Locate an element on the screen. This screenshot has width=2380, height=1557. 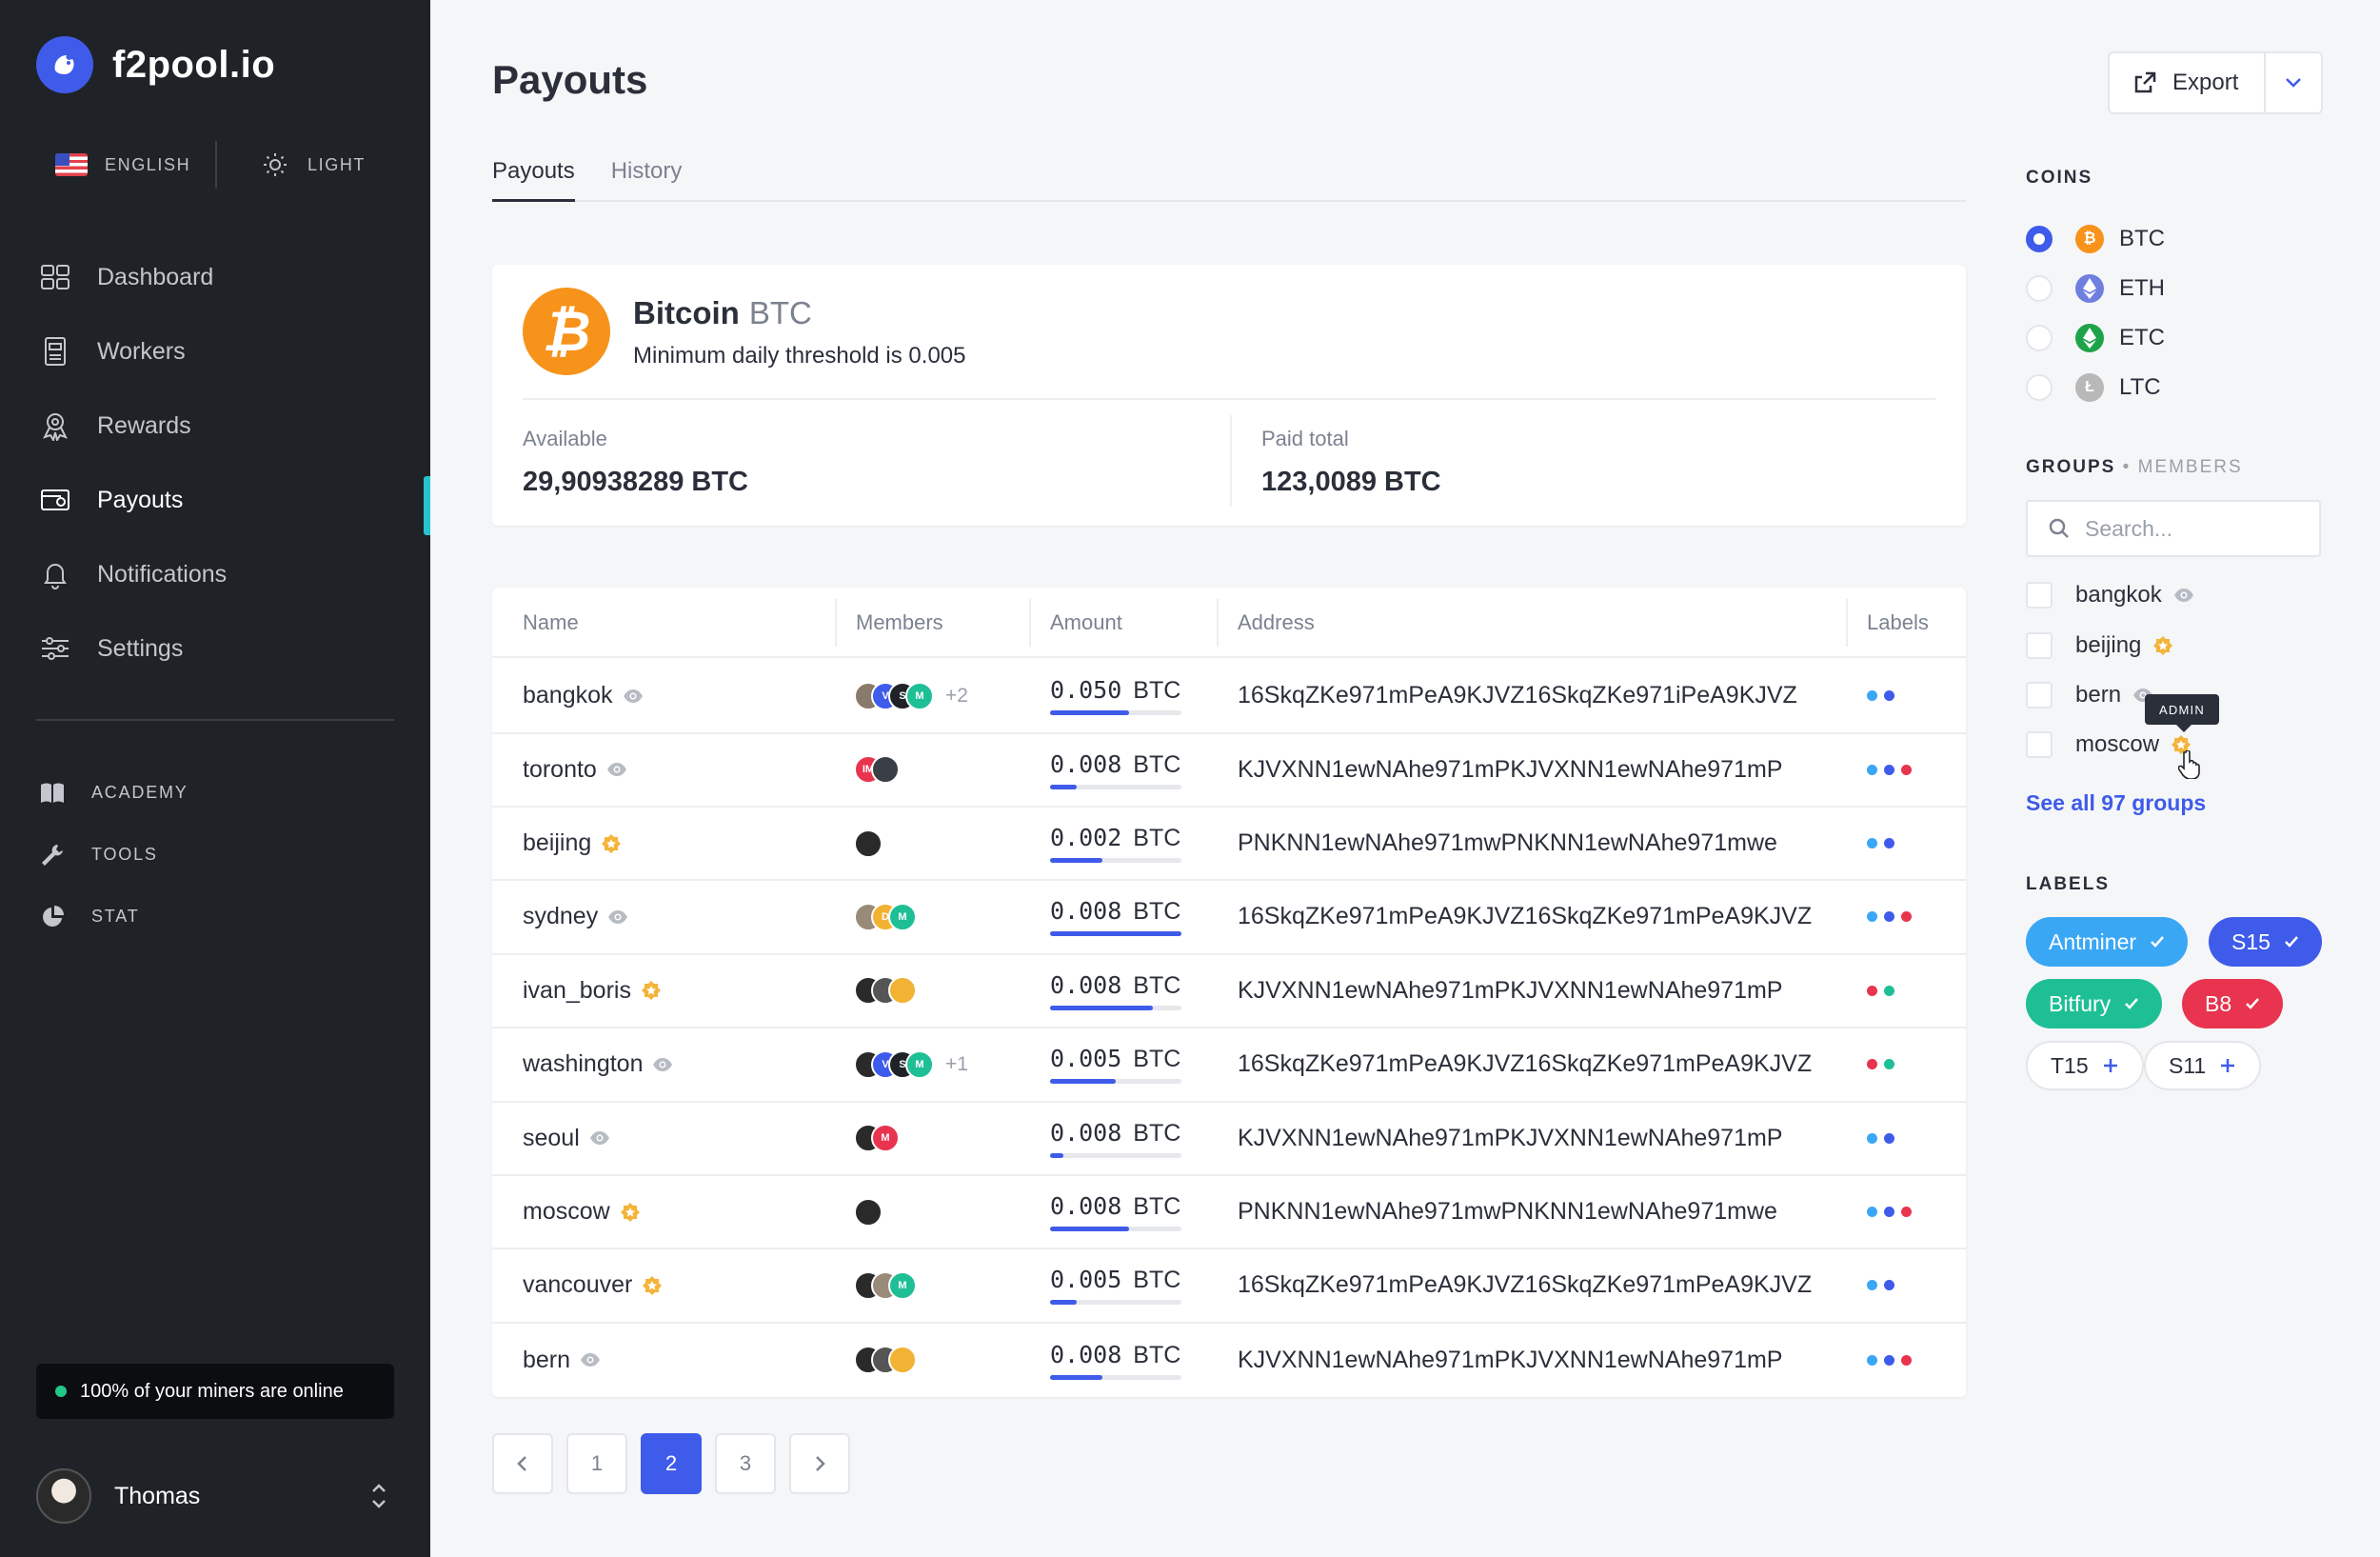
group-name: sydney is located at coordinates (561, 916).